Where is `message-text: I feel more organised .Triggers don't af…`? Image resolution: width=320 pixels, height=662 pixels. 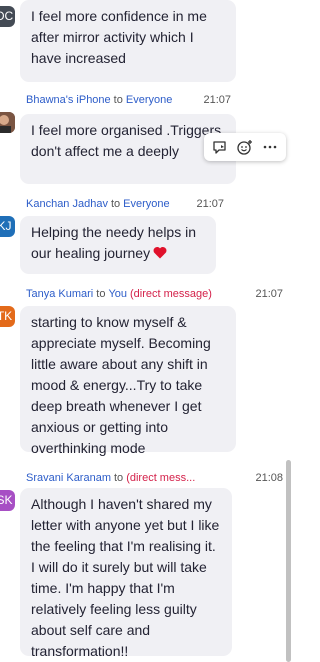 message-text: I feel more organised .Triggers don't af… is located at coordinates (126, 140).